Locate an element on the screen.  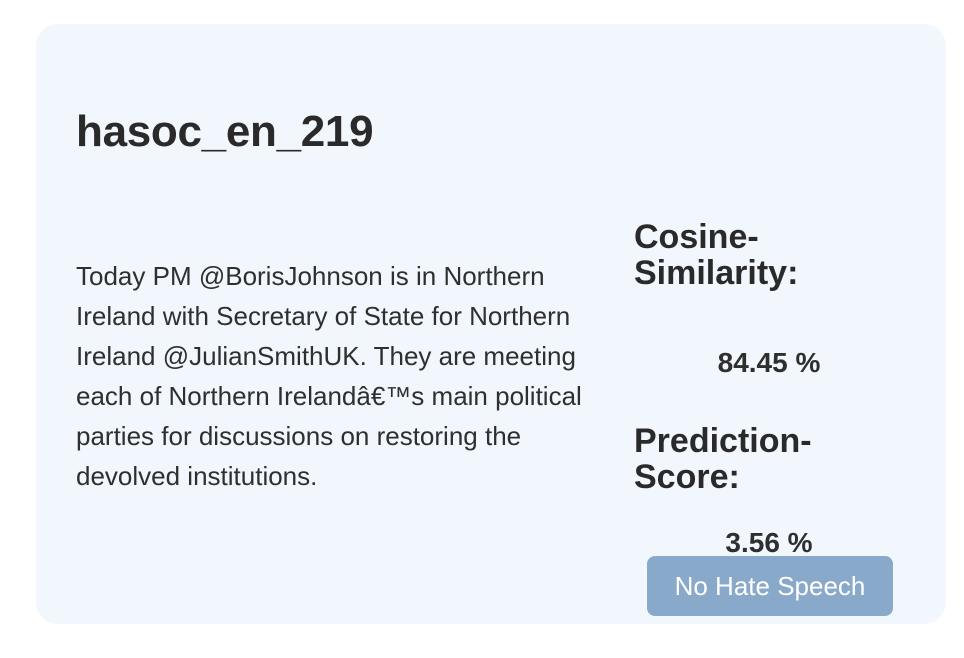
prediction-score-label: Prediction-Score: is located at coordinates (723, 459).